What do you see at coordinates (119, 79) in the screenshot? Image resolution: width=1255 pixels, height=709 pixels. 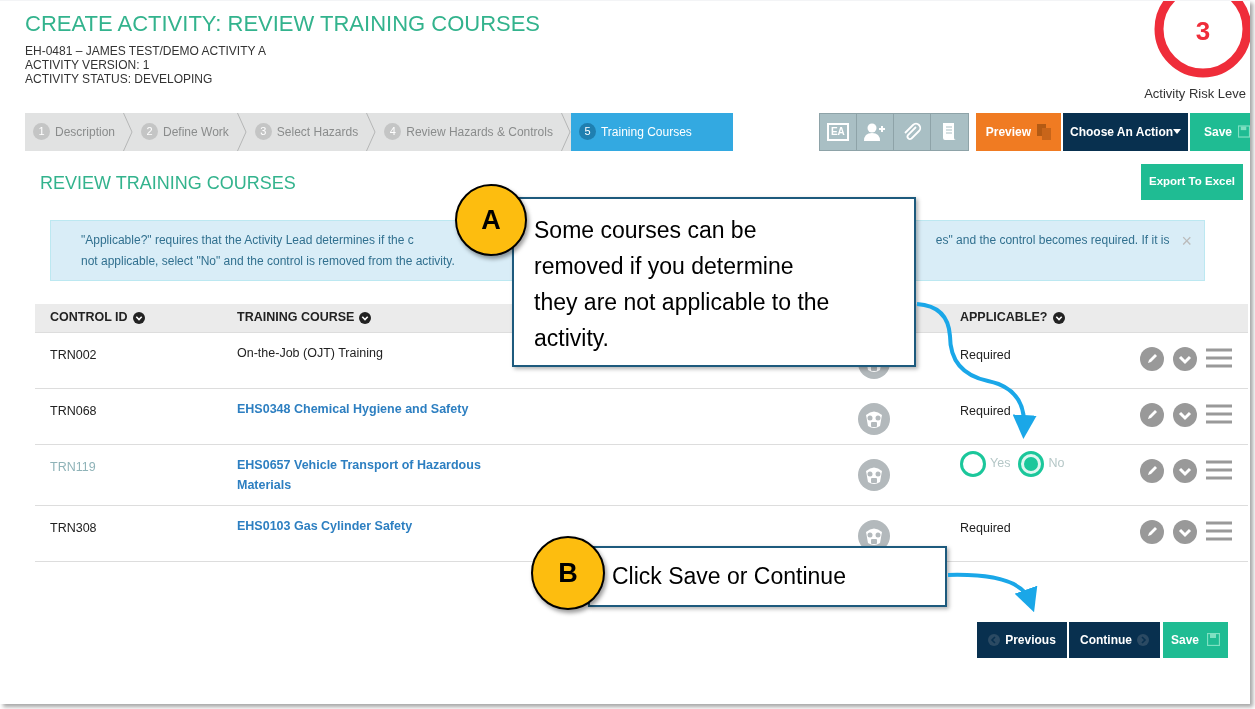 I see `activity-info: ACTIVITY STATUS: DEVELOPING` at bounding box center [119, 79].